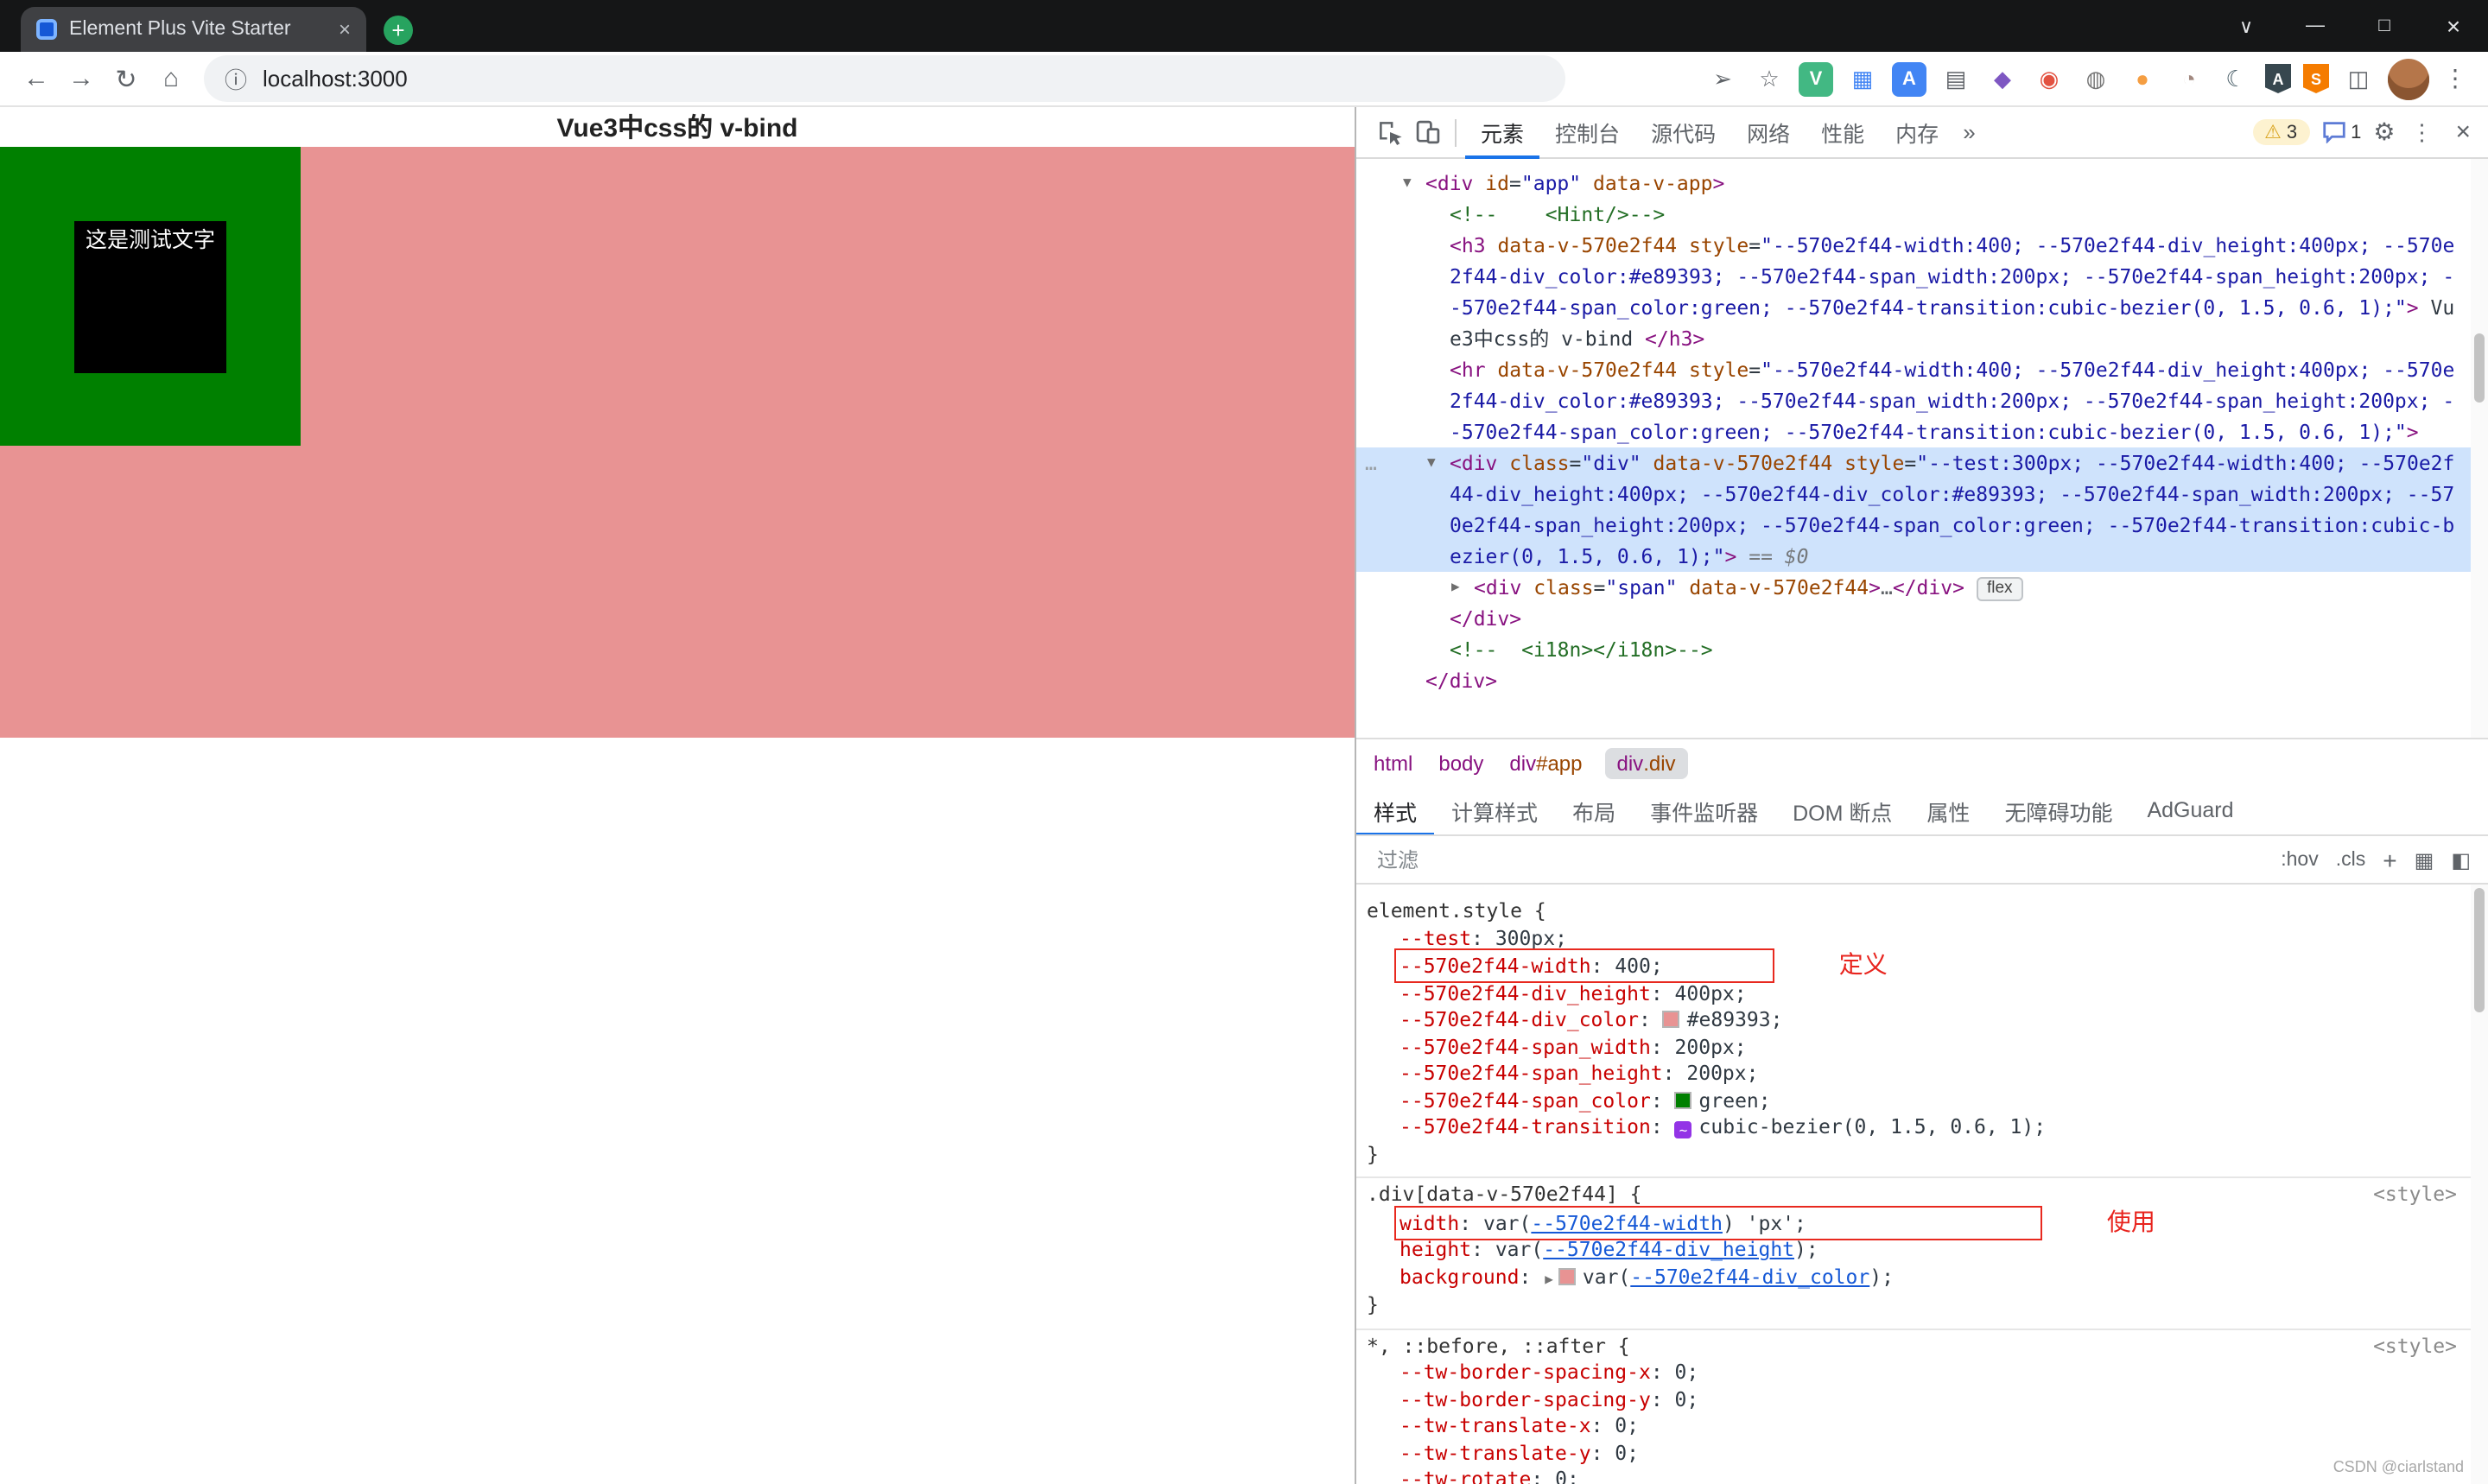 This screenshot has width=2488, height=1484. What do you see at coordinates (2421, 132) in the screenshot?
I see `devtools-menu-icon: ⋮` at bounding box center [2421, 132].